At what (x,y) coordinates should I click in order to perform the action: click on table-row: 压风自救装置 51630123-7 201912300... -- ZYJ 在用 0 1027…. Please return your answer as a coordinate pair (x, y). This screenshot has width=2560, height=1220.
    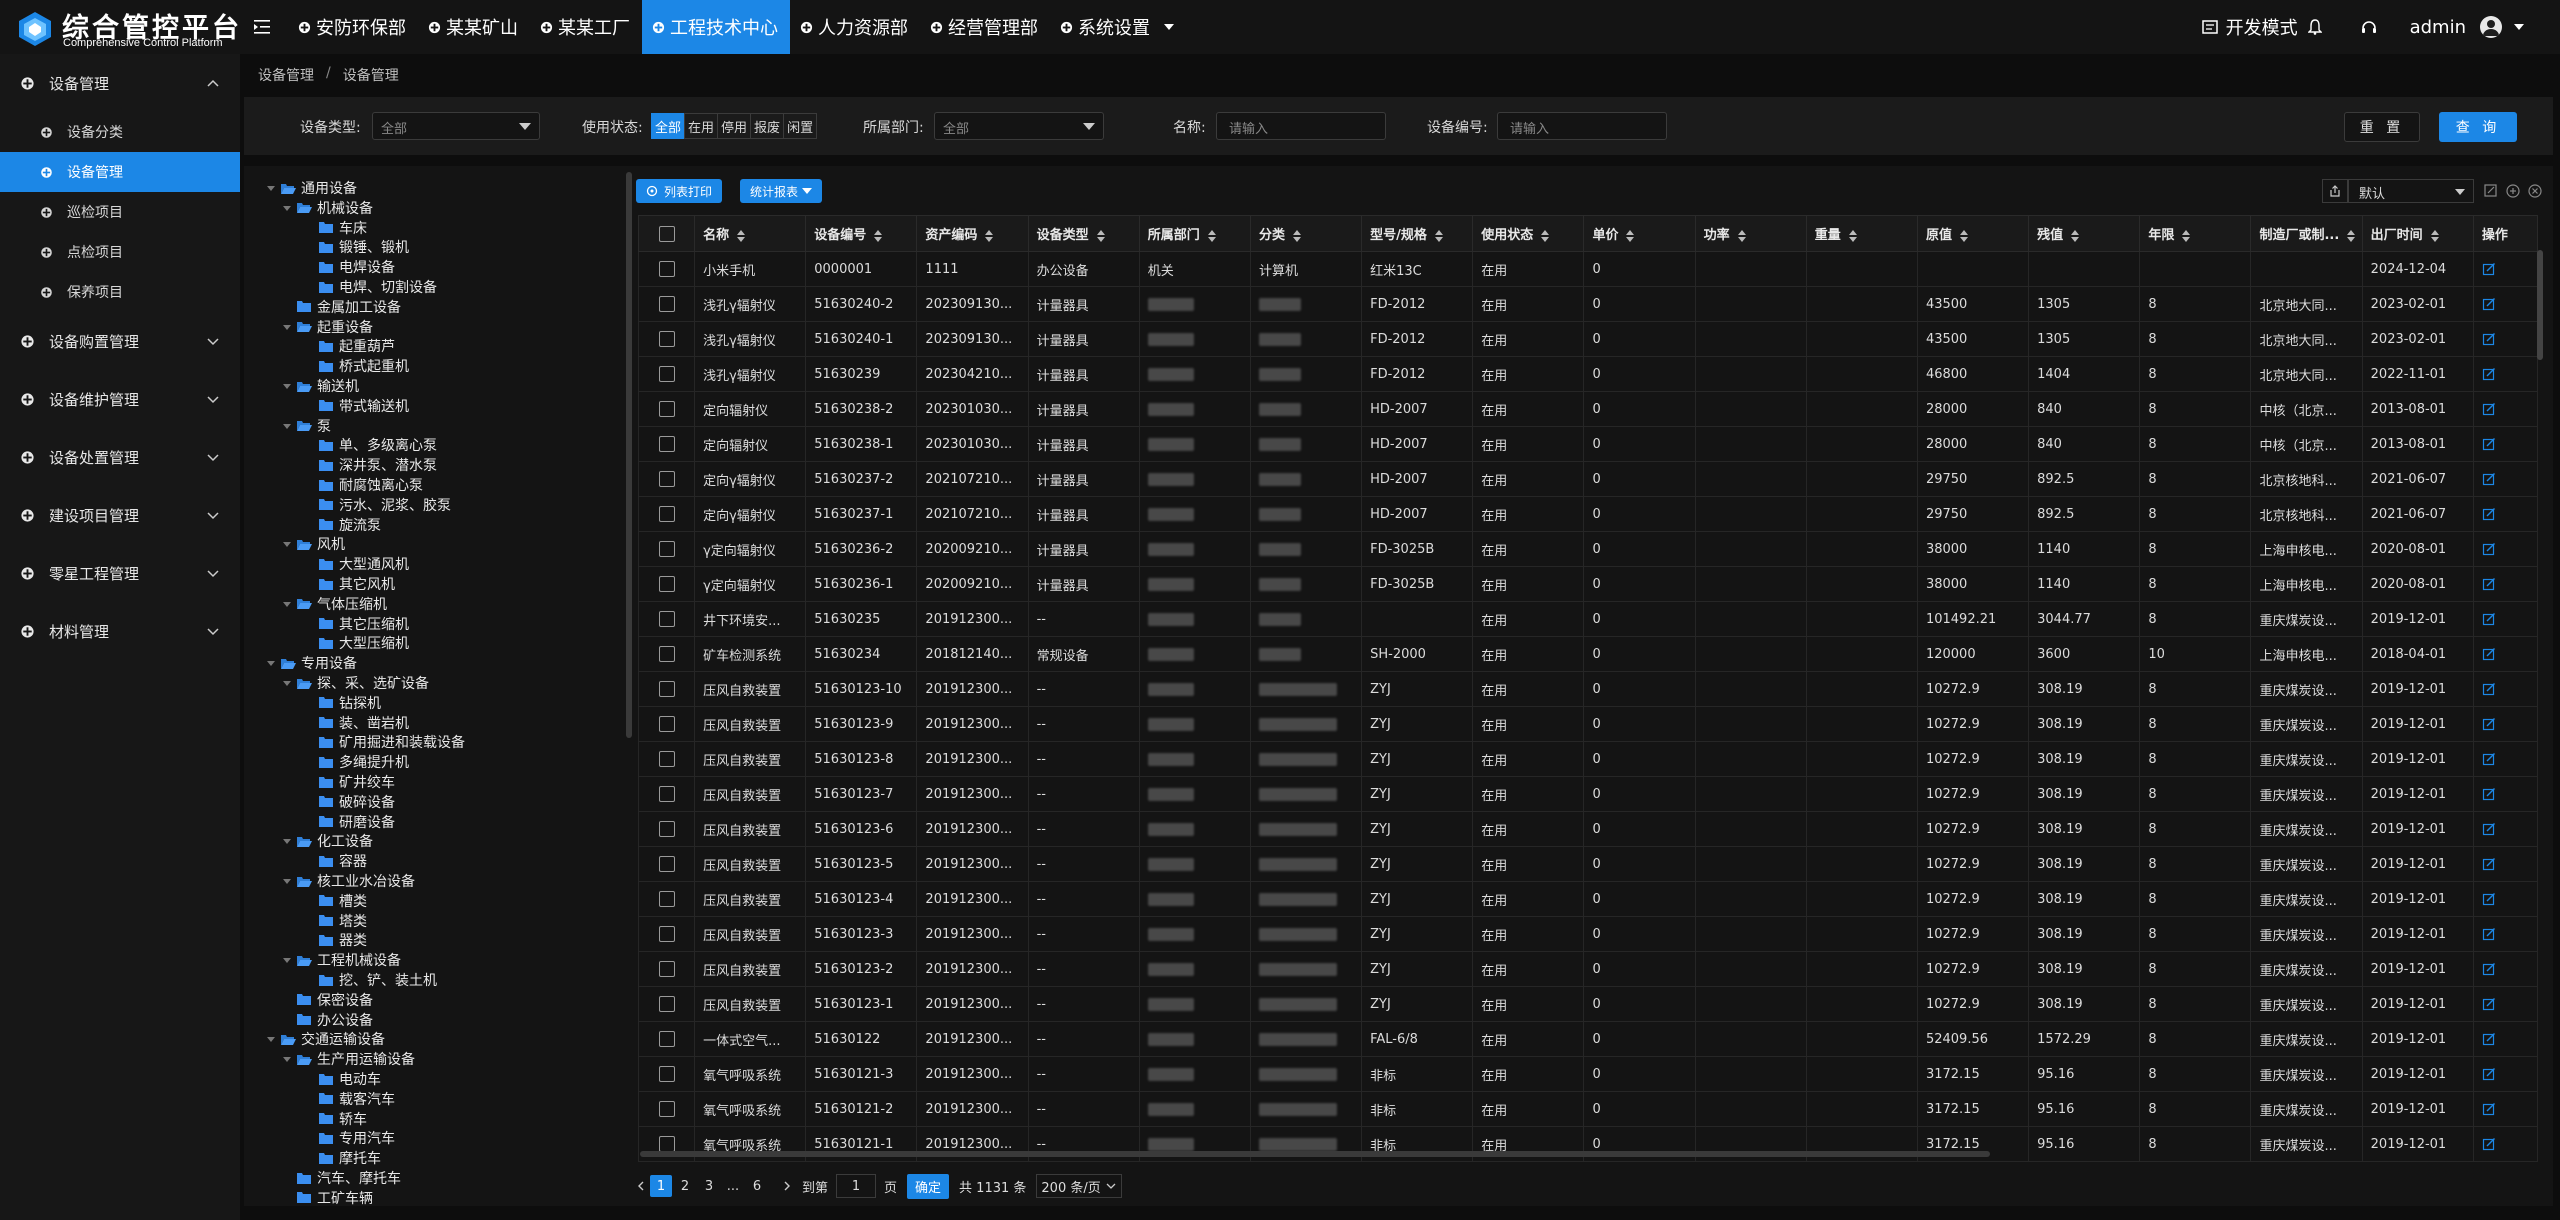
    Looking at the image, I should click on (1588, 794).